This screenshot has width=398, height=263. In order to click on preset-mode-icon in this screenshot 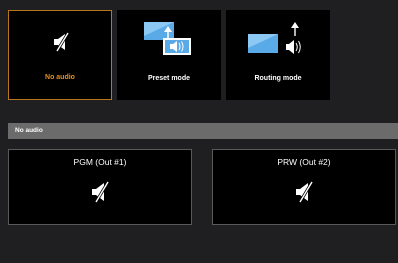, I will do `click(167, 38)`.